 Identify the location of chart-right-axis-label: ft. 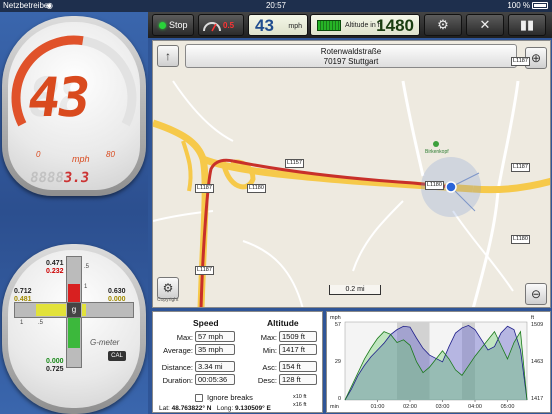
(533, 318).